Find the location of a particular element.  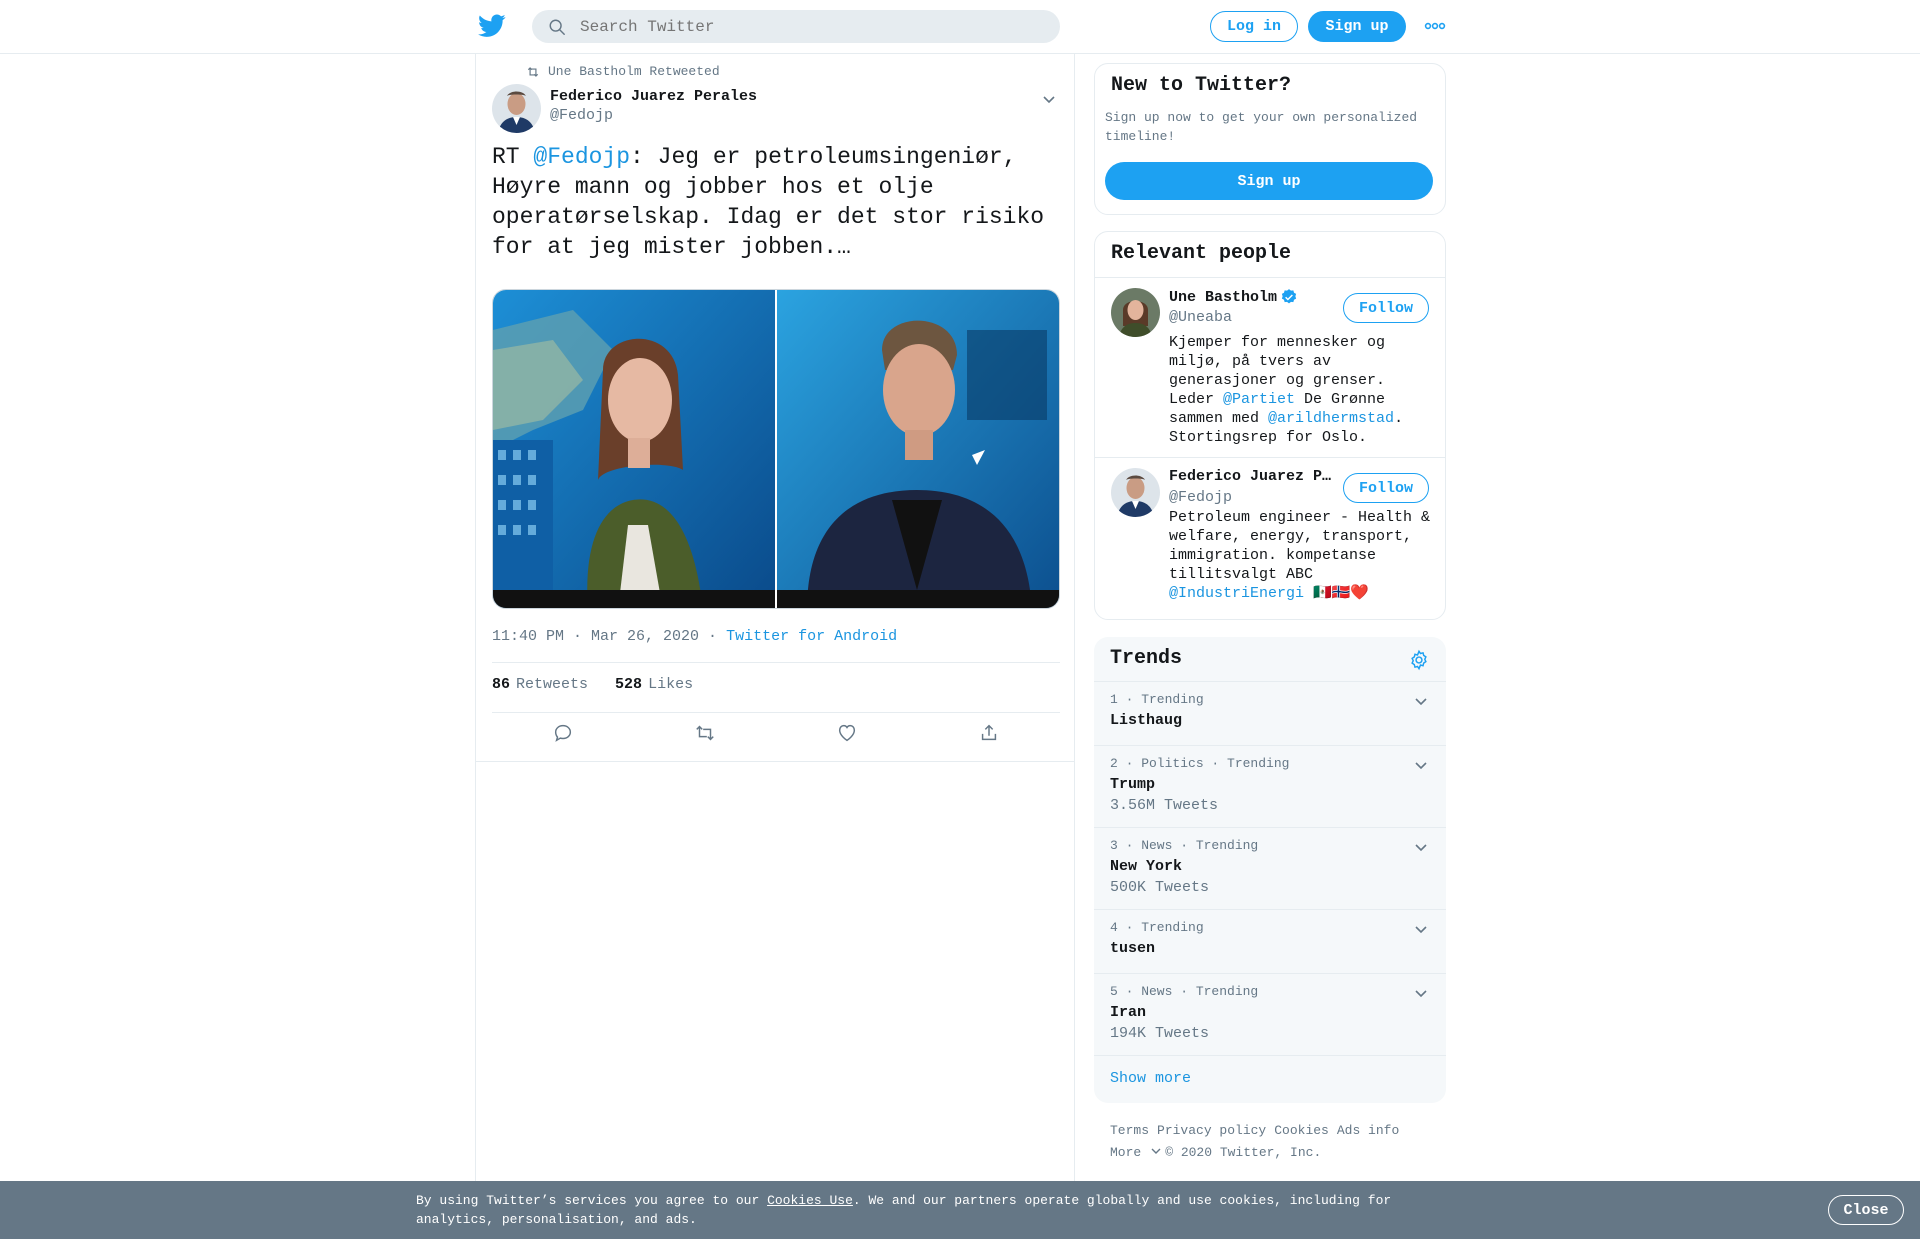

media-photo-right is located at coordinates (918, 449).